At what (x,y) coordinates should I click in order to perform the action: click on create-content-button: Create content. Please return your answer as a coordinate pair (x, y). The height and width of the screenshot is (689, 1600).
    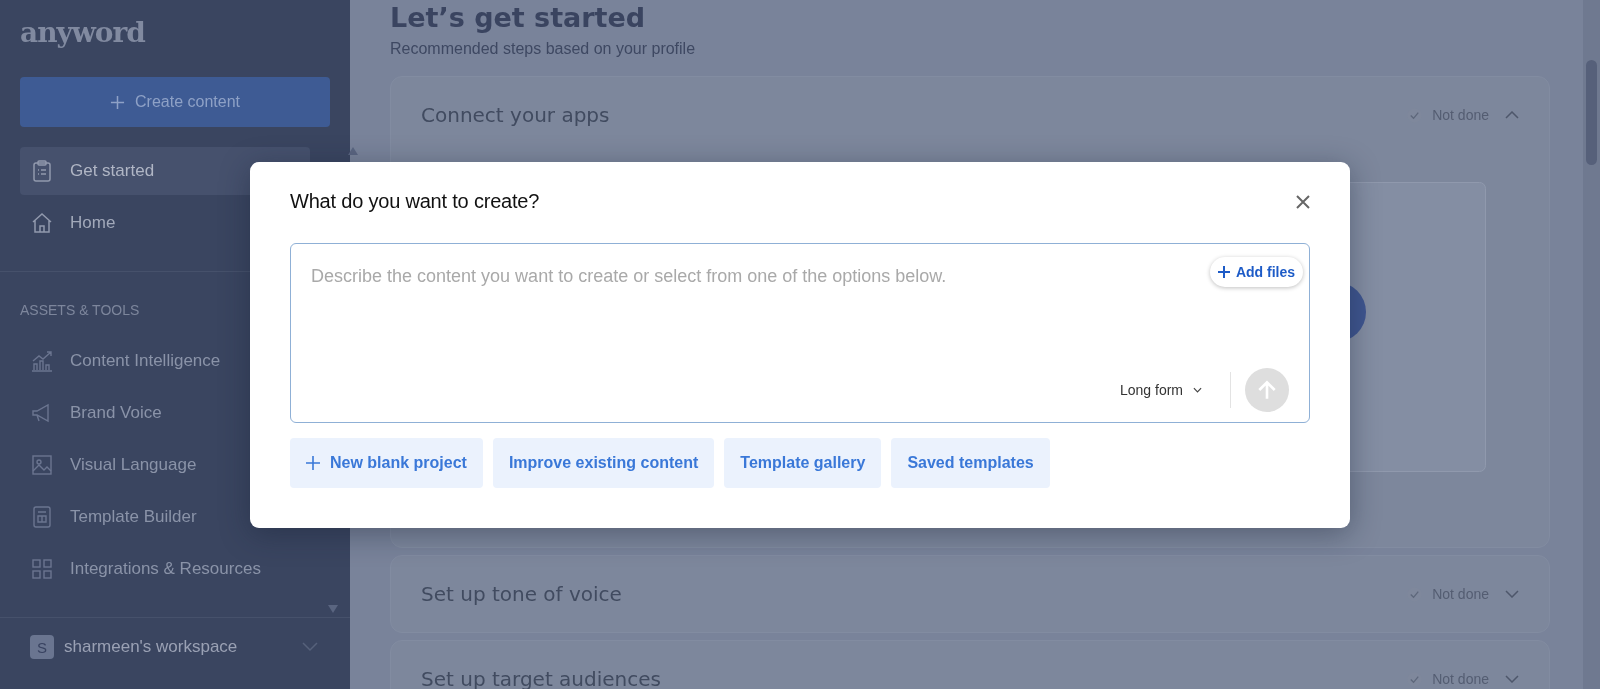
    Looking at the image, I should click on (175, 102).